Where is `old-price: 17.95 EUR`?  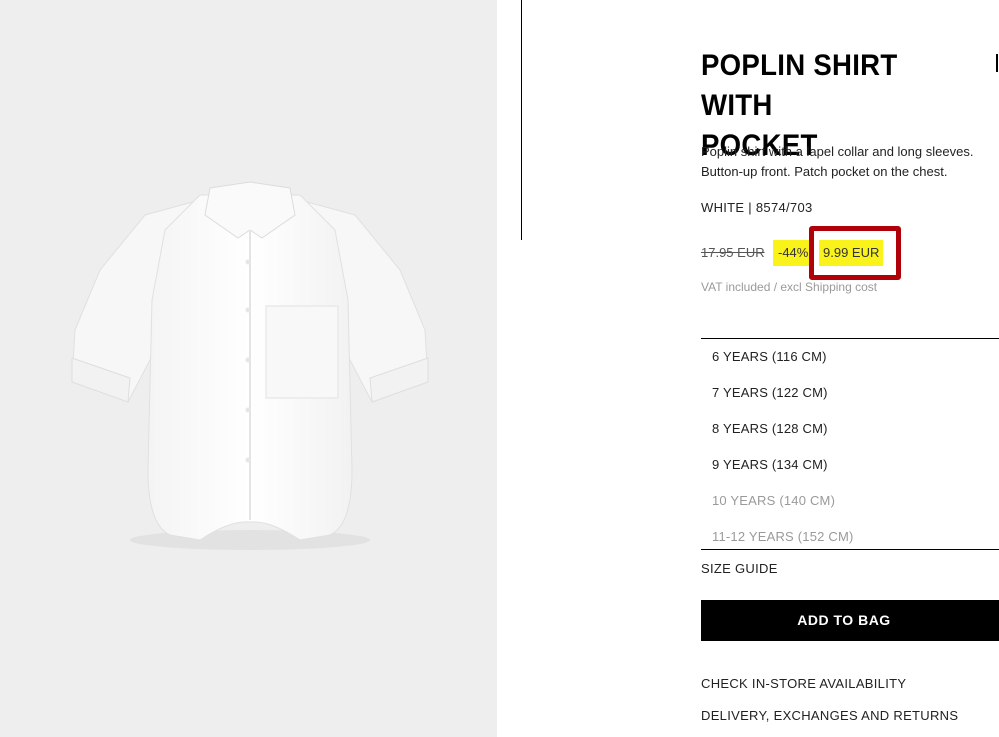 old-price: 17.95 EUR is located at coordinates (733, 252).